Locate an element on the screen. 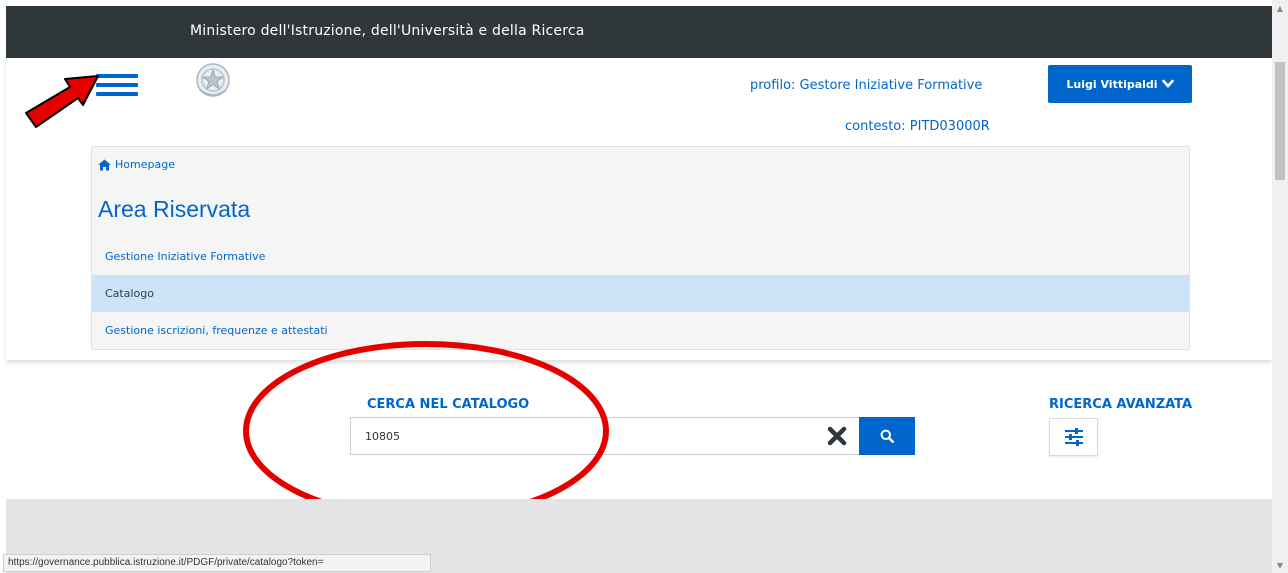 The height and width of the screenshot is (573, 1288). nav-item-catalogo: Catalogo is located at coordinates (640, 293).